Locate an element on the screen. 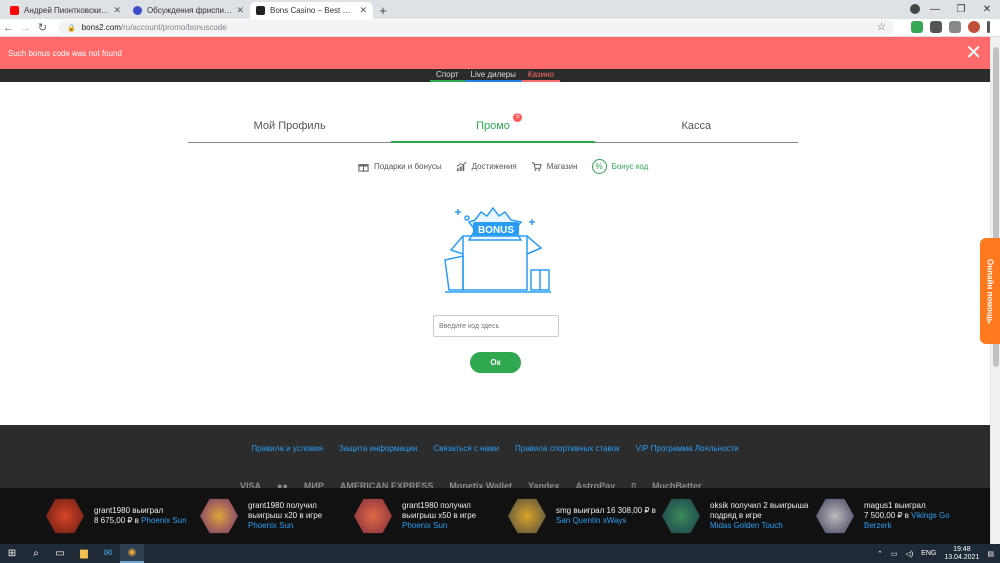  subnav-achievements: Достижения is located at coordinates (486, 166).